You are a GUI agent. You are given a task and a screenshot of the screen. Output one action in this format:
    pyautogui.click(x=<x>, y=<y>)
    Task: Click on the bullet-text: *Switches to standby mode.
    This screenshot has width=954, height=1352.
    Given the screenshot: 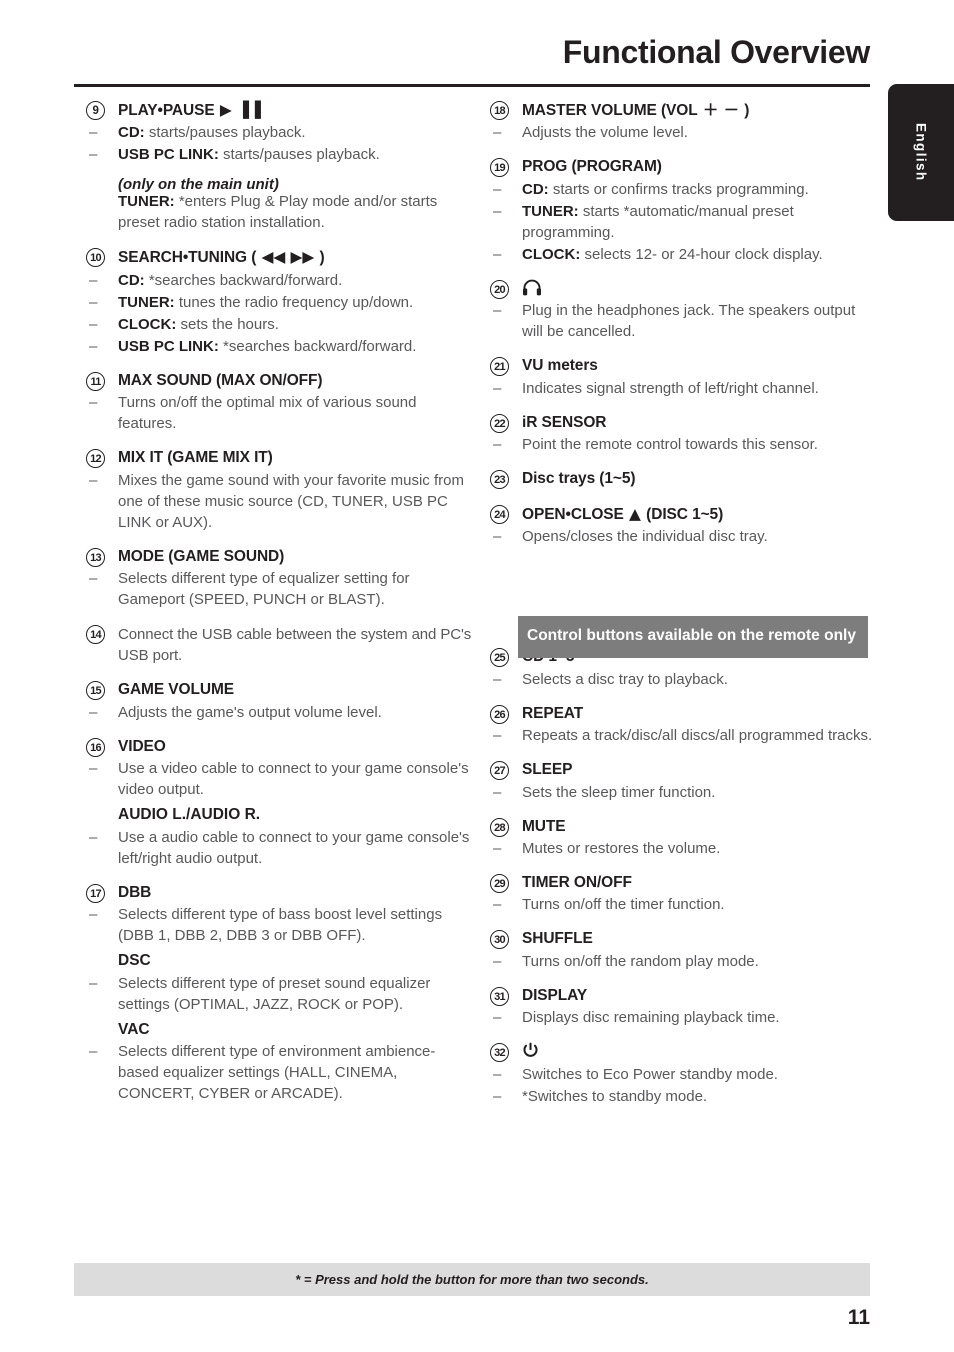 What is the action you would take?
    pyautogui.click(x=615, y=1096)
    